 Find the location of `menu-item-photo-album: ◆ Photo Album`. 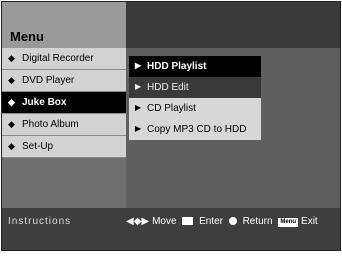

menu-item-photo-album: ◆ Photo Album is located at coordinates (64, 125).